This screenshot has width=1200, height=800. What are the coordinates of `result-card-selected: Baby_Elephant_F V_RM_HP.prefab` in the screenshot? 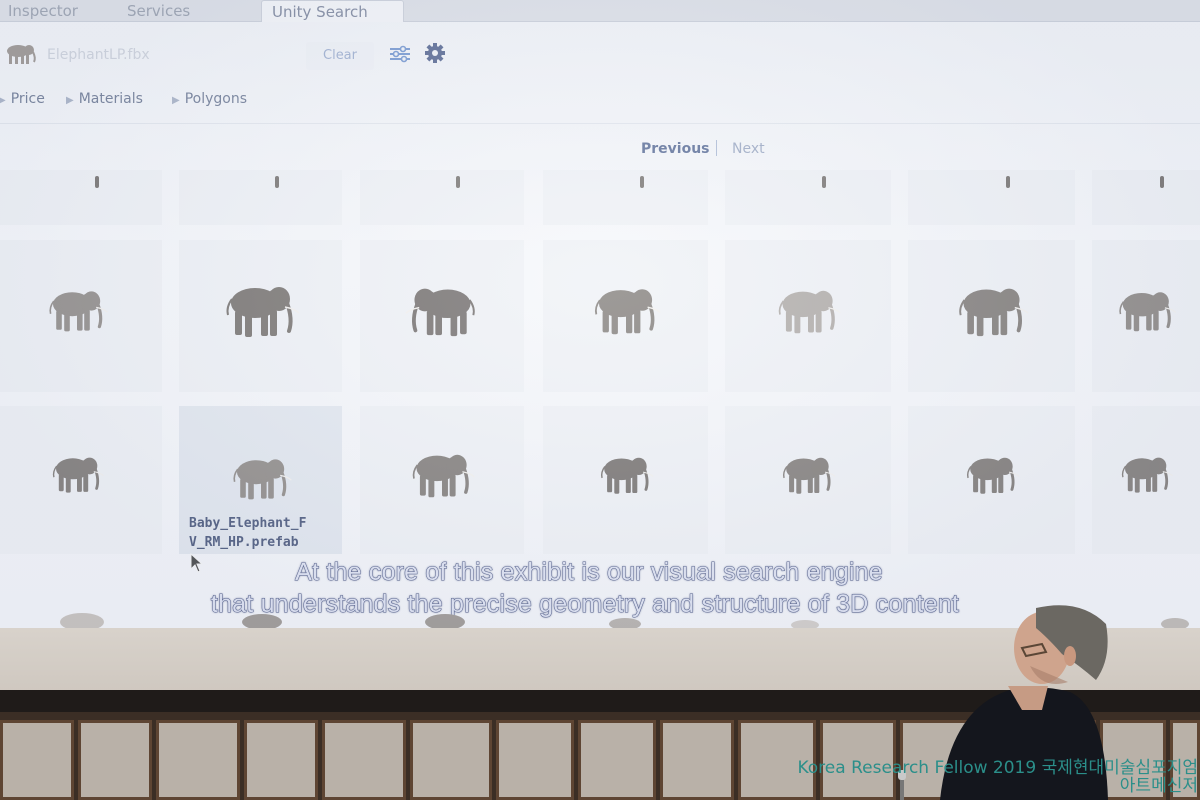 It's located at (260, 480).